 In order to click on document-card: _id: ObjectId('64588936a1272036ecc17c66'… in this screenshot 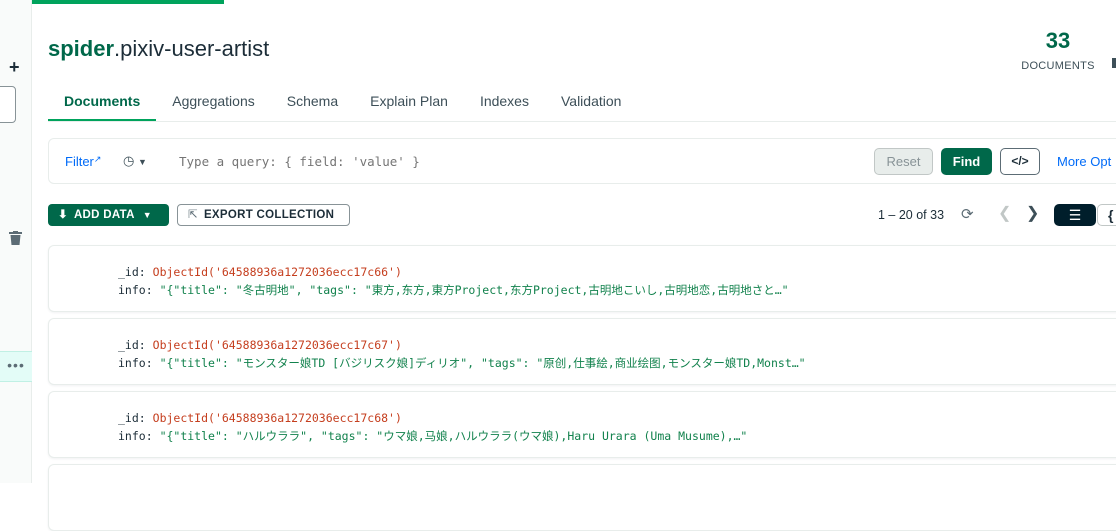, I will do `click(582, 278)`.